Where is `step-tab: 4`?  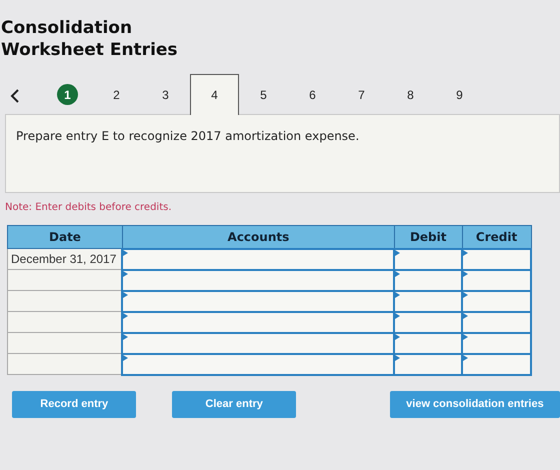 step-tab: 4 is located at coordinates (214, 94).